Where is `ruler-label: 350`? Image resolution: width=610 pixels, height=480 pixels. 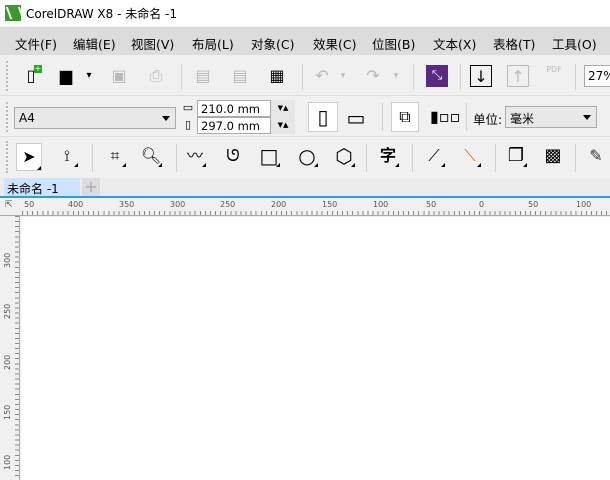 ruler-label: 350 is located at coordinates (127, 204).